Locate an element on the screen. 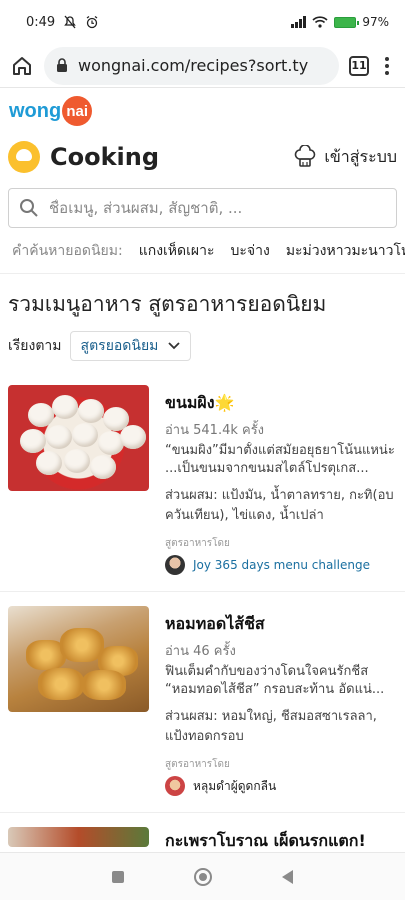 The image size is (405, 900). sort-value: สูตรยอดนิยม is located at coordinates (119, 346).